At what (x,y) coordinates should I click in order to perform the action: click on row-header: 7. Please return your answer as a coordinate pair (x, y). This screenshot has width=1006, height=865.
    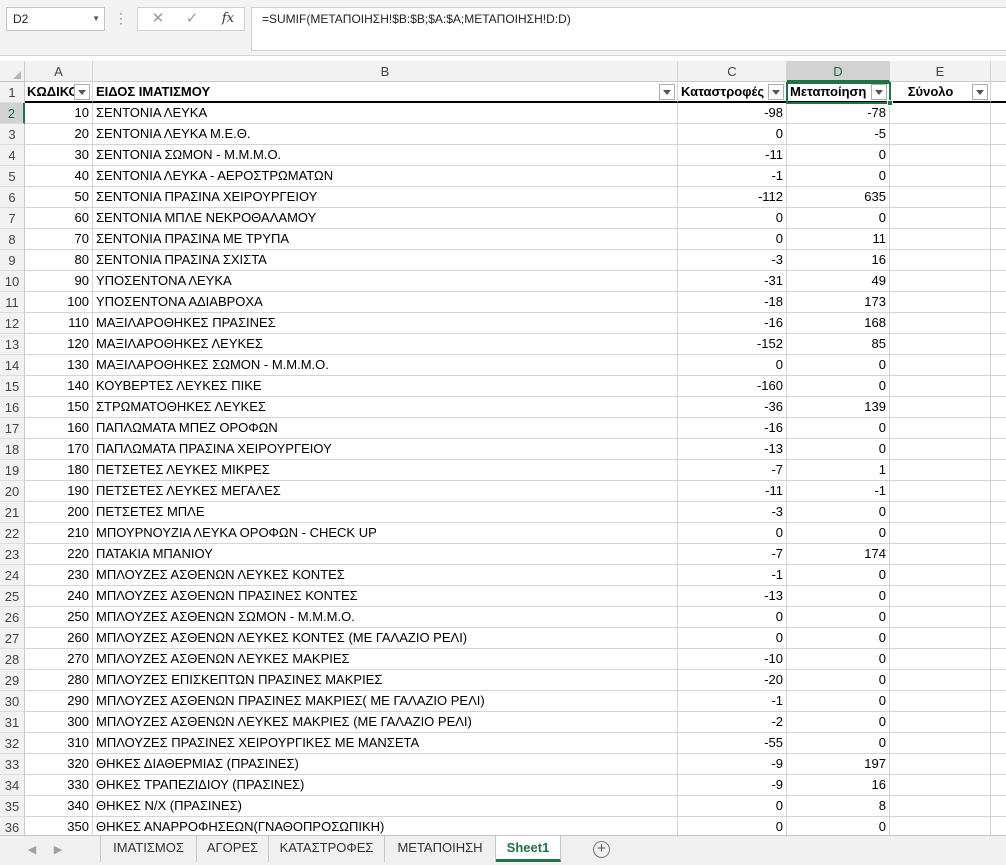
    Looking at the image, I should click on (12, 218).